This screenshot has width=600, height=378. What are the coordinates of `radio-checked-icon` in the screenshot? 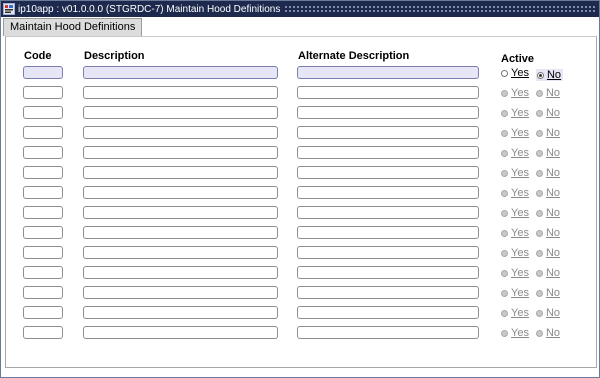 It's located at (540, 75).